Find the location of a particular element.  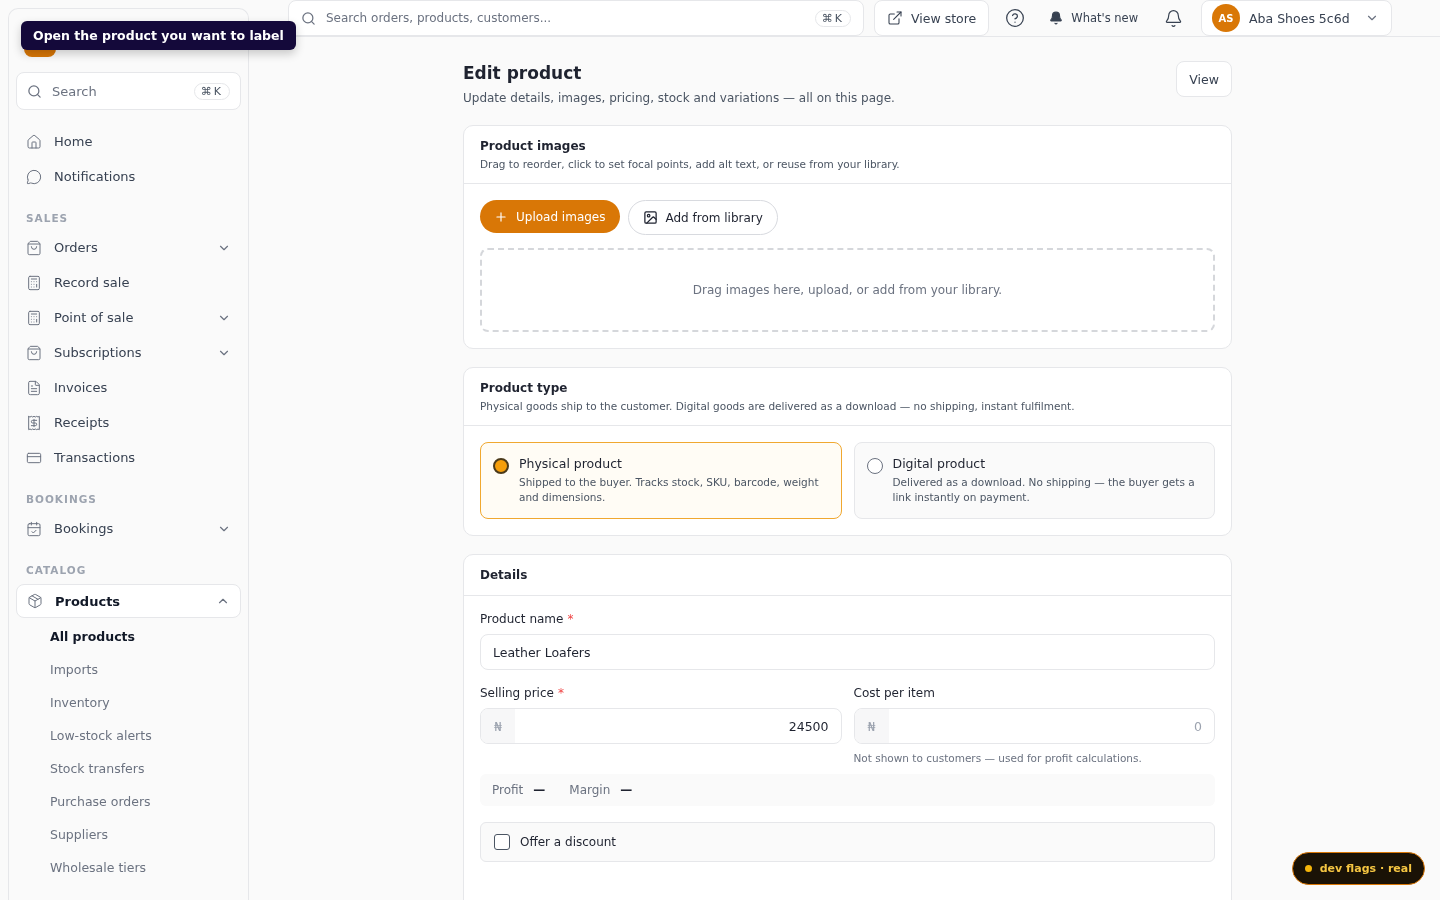

field-label: Cost per item is located at coordinates (894, 693).